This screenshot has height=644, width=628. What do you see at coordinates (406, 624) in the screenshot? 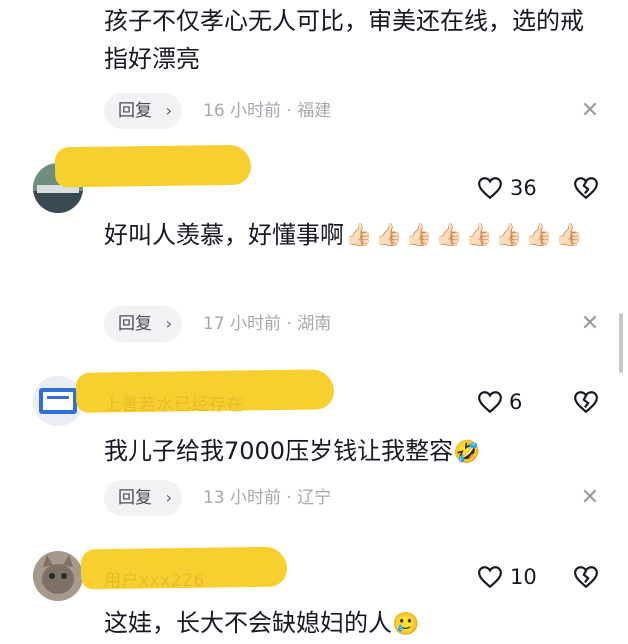
I see `smiling-tear-emoji: 🥲` at bounding box center [406, 624].